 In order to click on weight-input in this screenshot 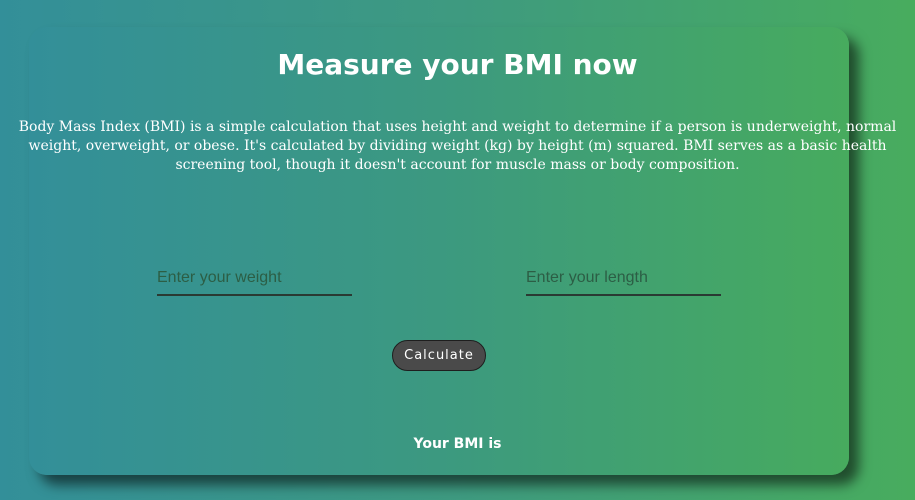, I will do `click(254, 279)`.